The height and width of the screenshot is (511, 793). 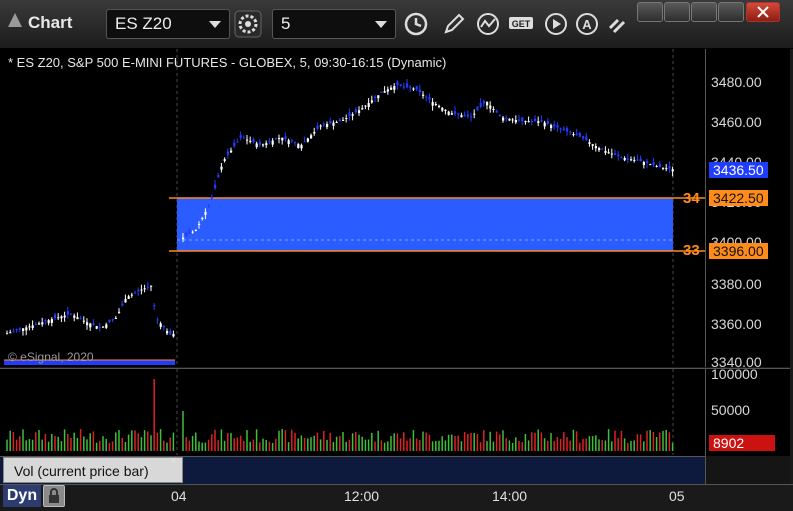 I want to click on interval-value: 5, so click(x=286, y=23).